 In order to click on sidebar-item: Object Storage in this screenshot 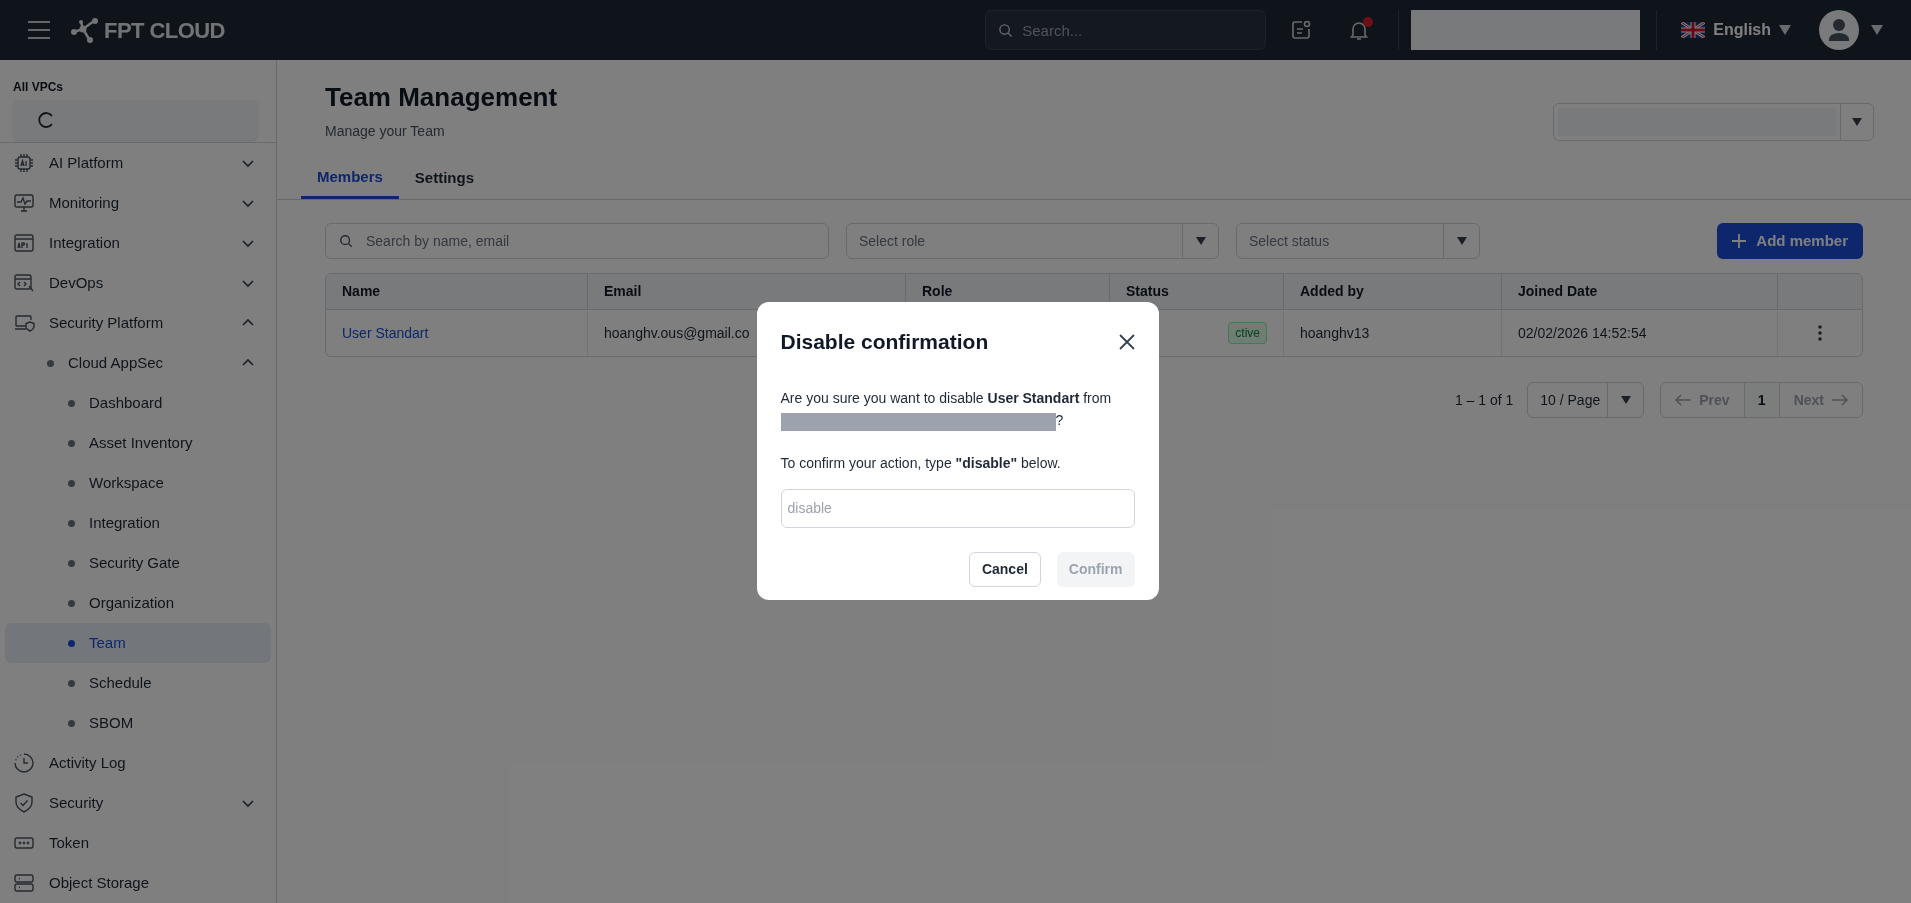, I will do `click(138, 883)`.